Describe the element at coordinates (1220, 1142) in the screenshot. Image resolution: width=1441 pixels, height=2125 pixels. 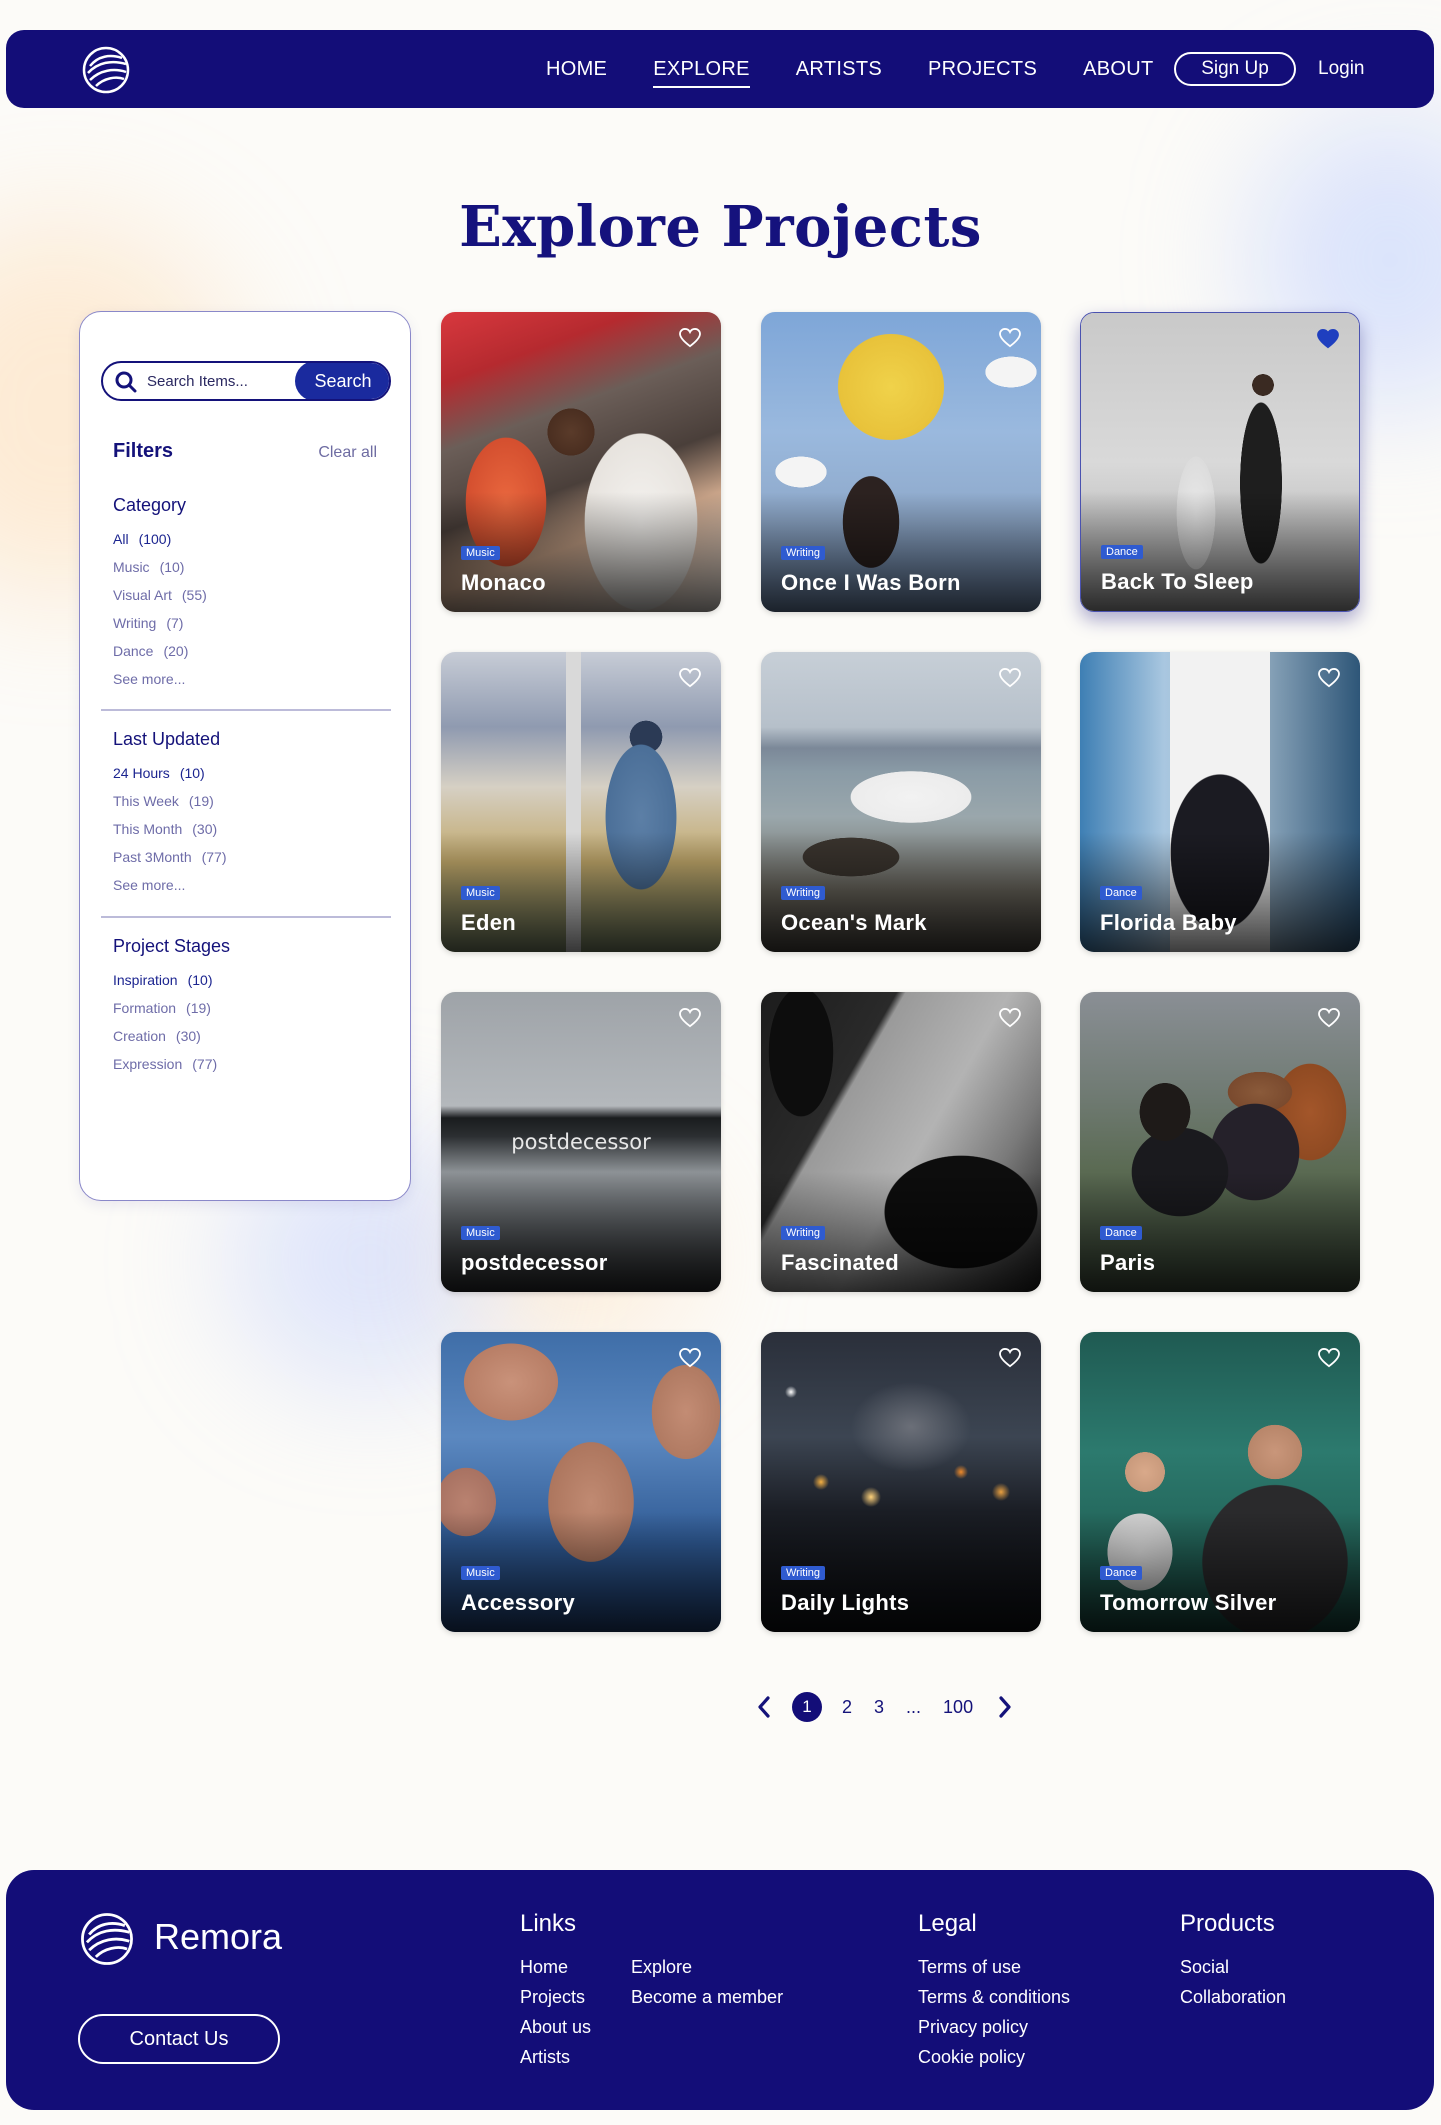
I see `project-card-paris: Dance Paris` at that location.